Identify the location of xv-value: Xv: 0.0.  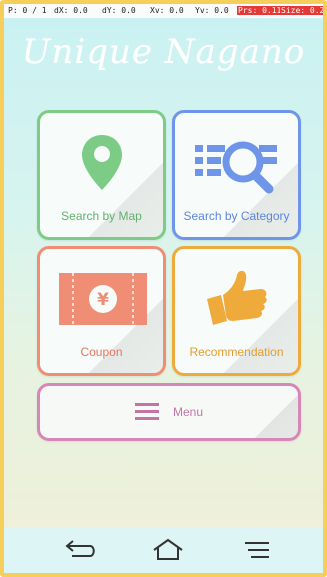
(167, 10).